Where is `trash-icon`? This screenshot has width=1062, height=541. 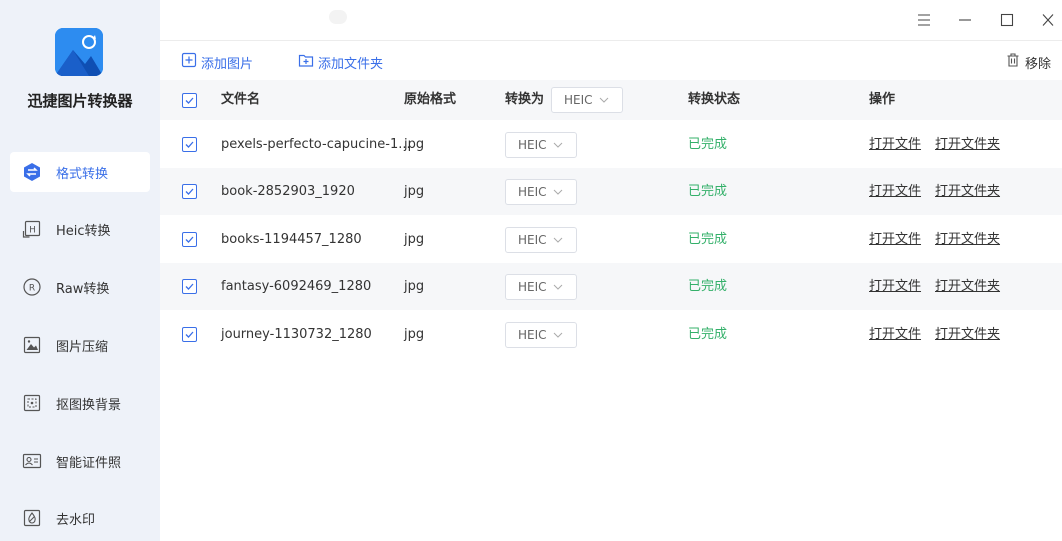
trash-icon is located at coordinates (1013, 62).